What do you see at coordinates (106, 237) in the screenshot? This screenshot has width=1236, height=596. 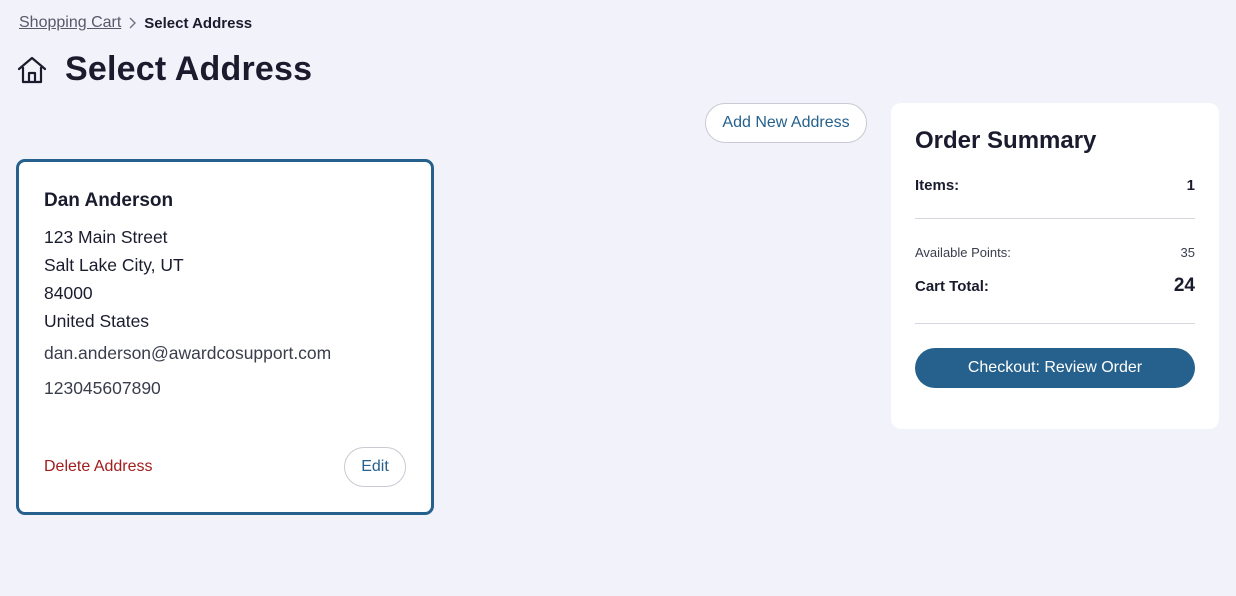 I see `address-street: 123 Main Street` at bounding box center [106, 237].